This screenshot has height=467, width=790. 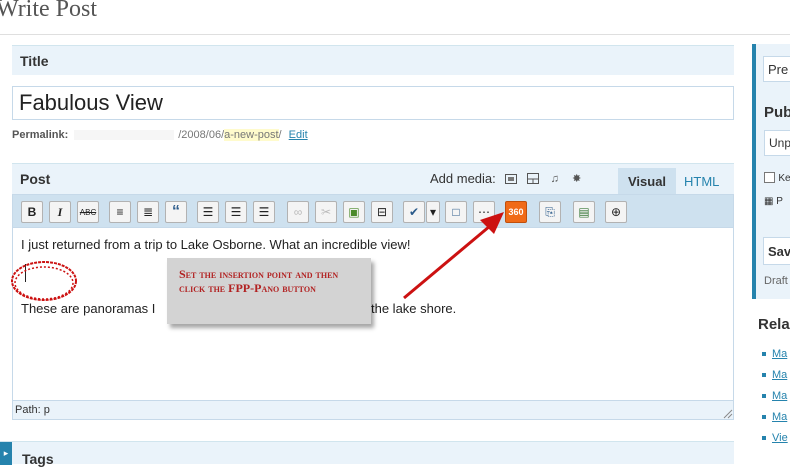 I want to click on related-item: Vie, so click(x=775, y=438).